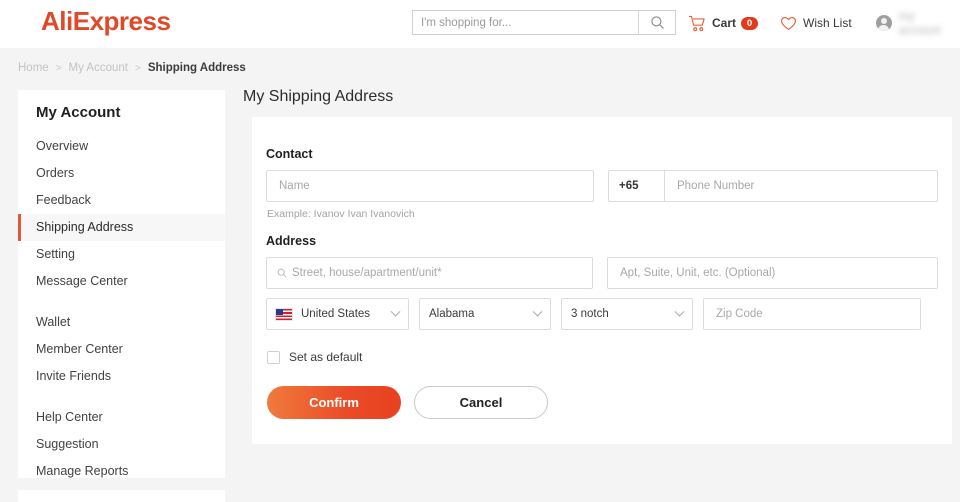 This screenshot has width=960, height=502. I want to click on breadcrumb-item-my-account: My Account, so click(98, 68).